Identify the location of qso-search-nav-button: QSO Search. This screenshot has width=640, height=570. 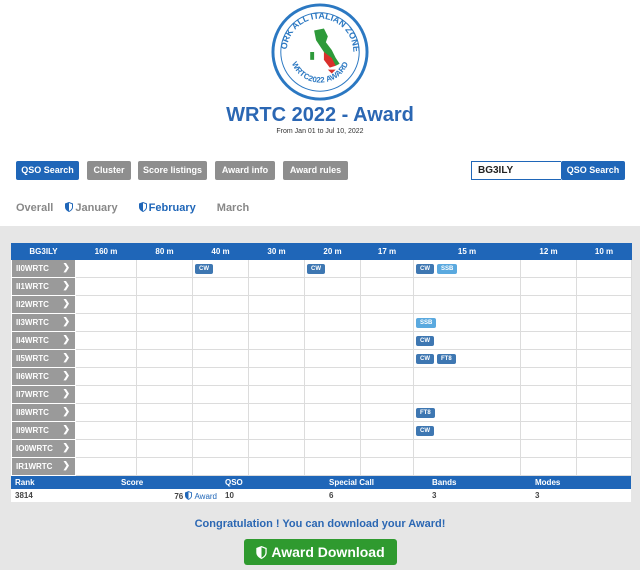
(47, 170).